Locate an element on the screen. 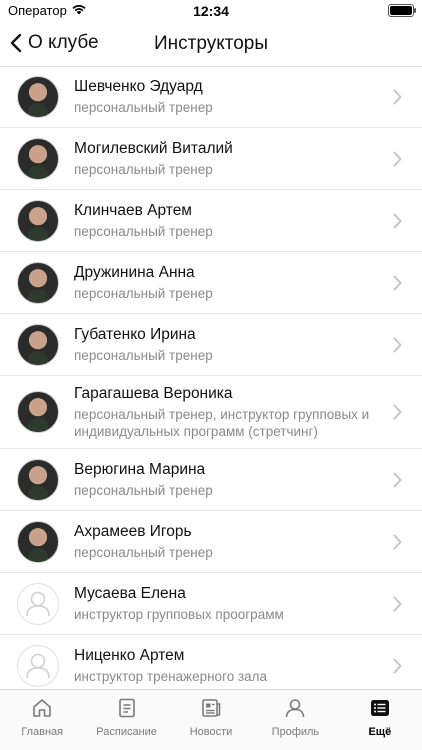 This screenshot has width=422, height=750. instructor-name: Мусаева Елена is located at coordinates (130, 593).